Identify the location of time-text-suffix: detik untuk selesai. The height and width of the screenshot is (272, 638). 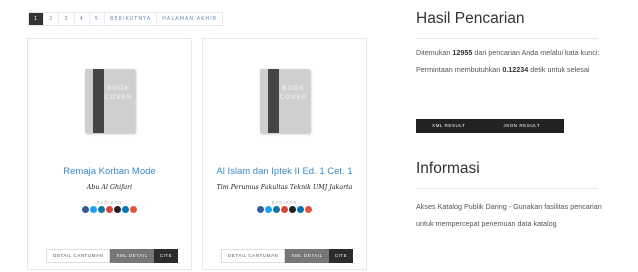
(560, 69).